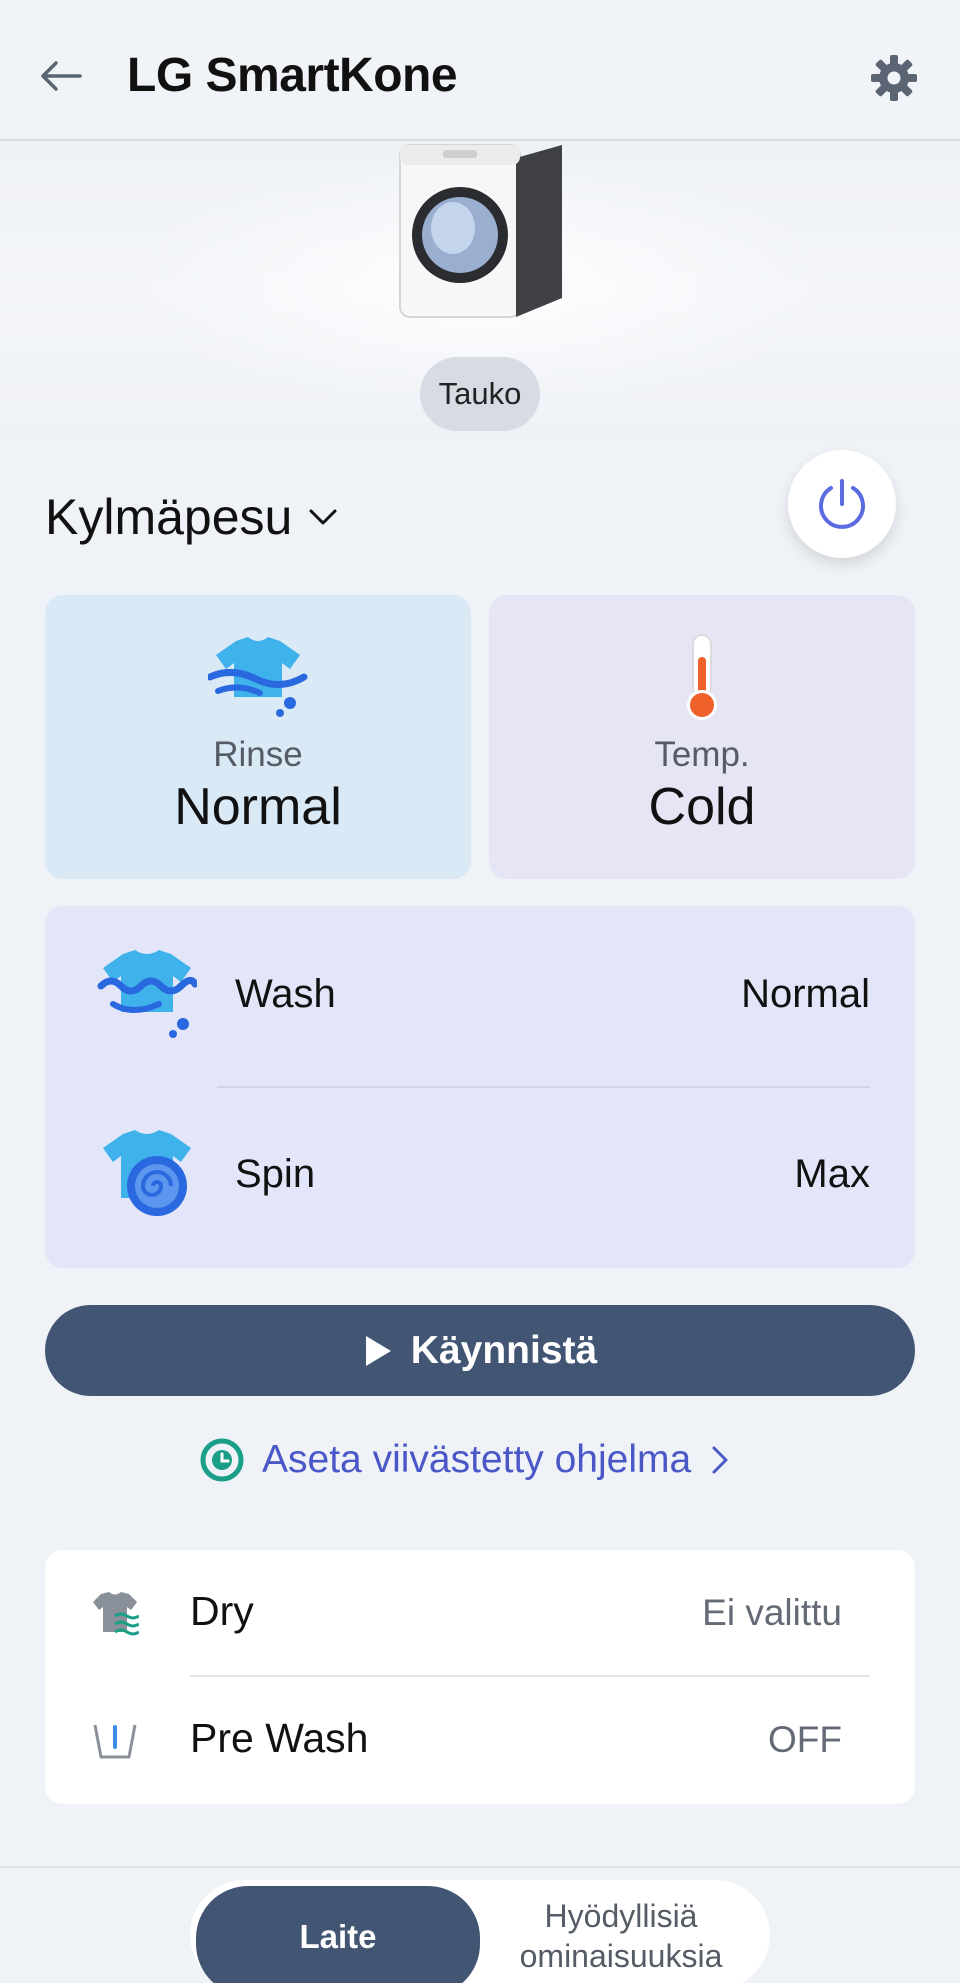  I want to click on prewash-icon, so click(115, 1741).